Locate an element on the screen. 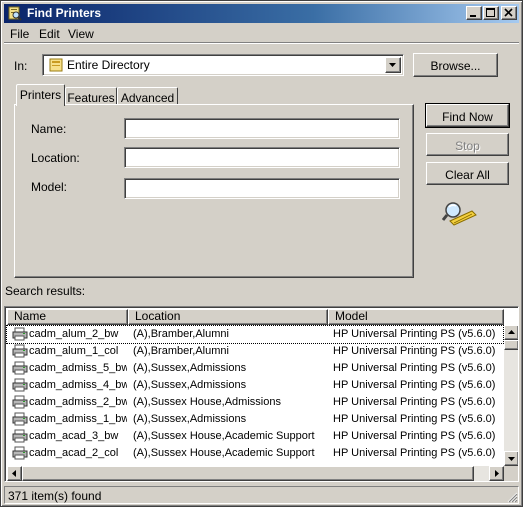  vertical-scrollbar is located at coordinates (511, 395).